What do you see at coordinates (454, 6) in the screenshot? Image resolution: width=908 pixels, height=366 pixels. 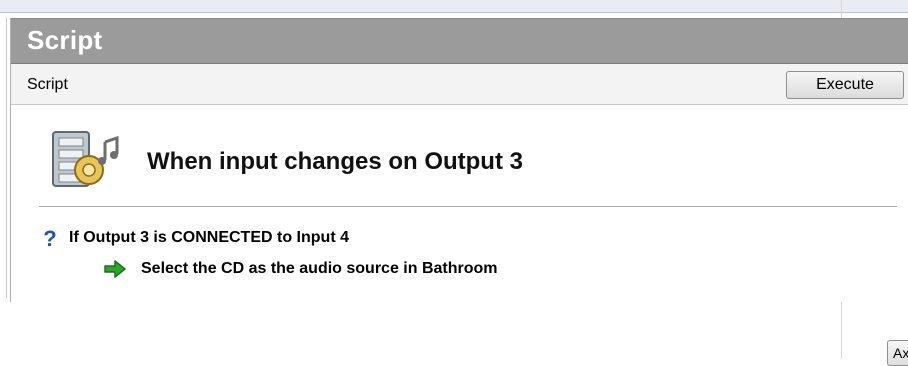 I see `top-strip` at bounding box center [454, 6].